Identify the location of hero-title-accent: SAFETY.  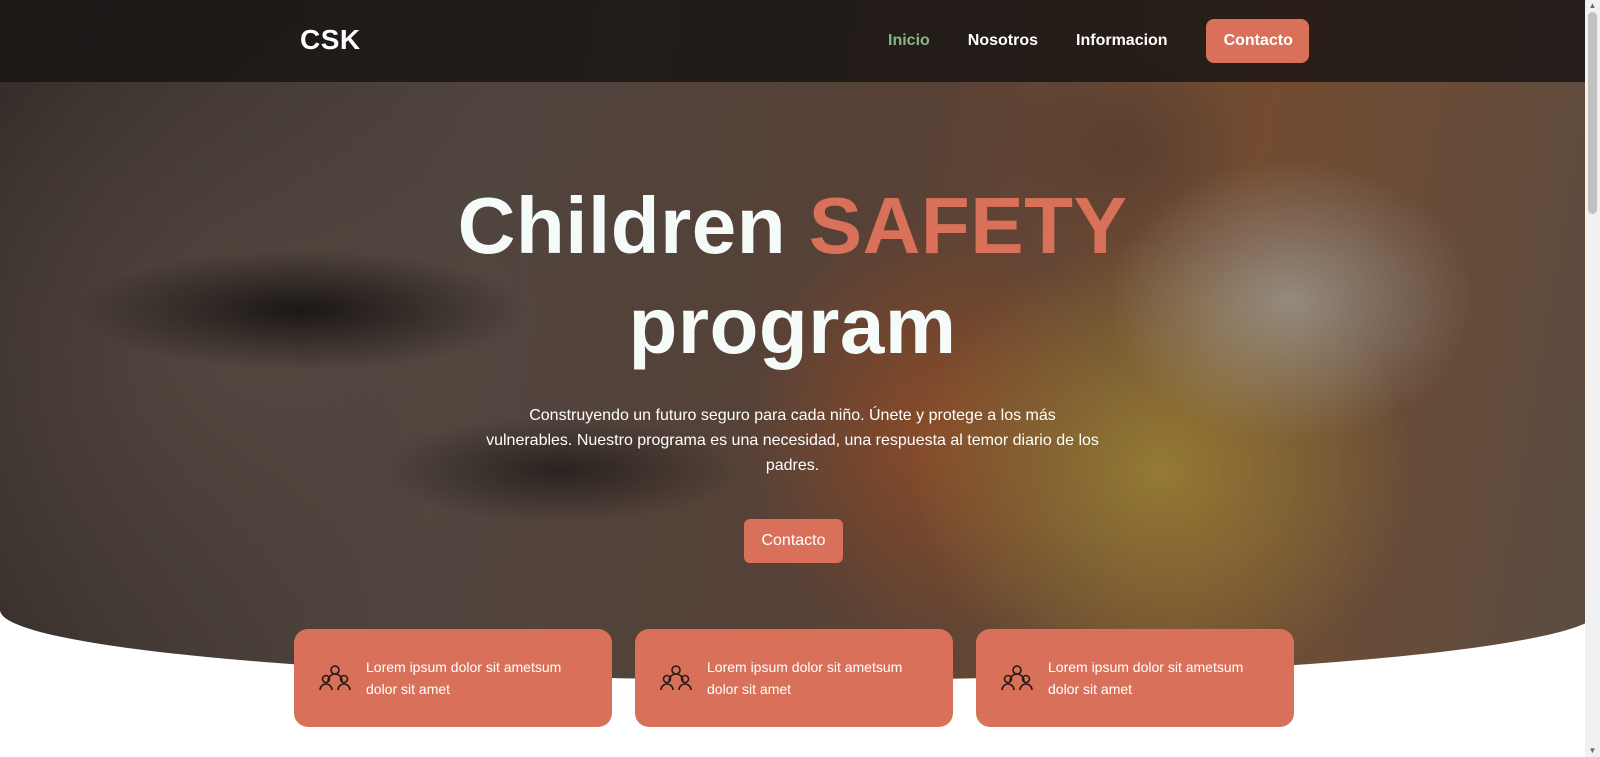
(968, 225).